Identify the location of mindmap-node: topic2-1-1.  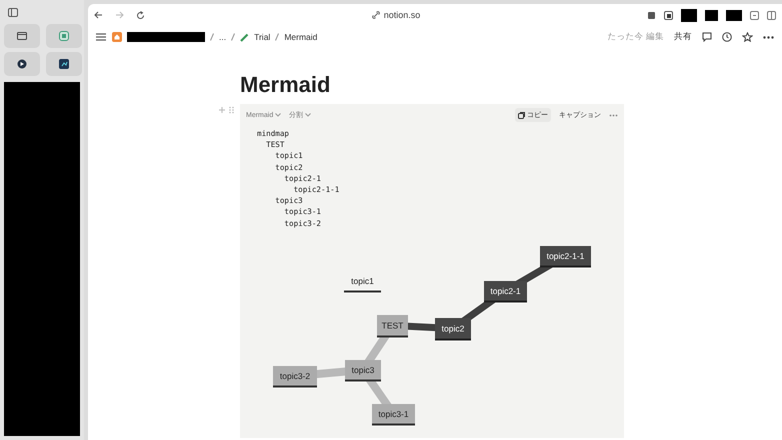
(565, 257).